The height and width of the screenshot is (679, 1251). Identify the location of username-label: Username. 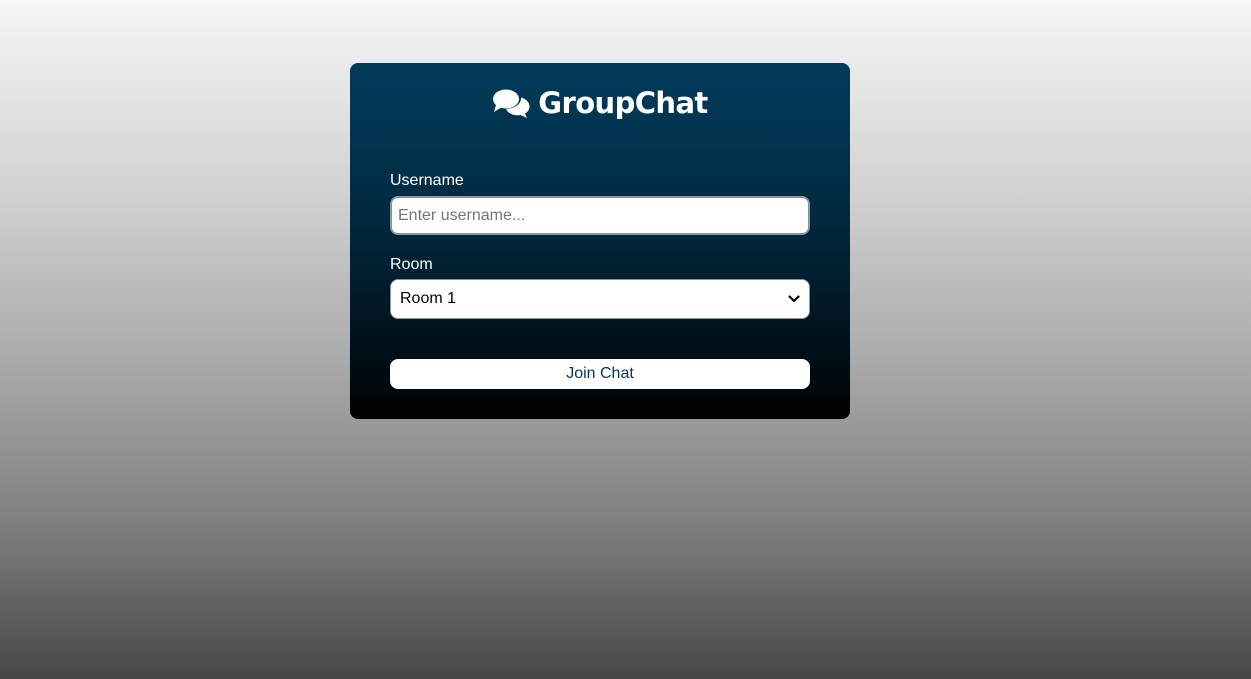
(427, 180).